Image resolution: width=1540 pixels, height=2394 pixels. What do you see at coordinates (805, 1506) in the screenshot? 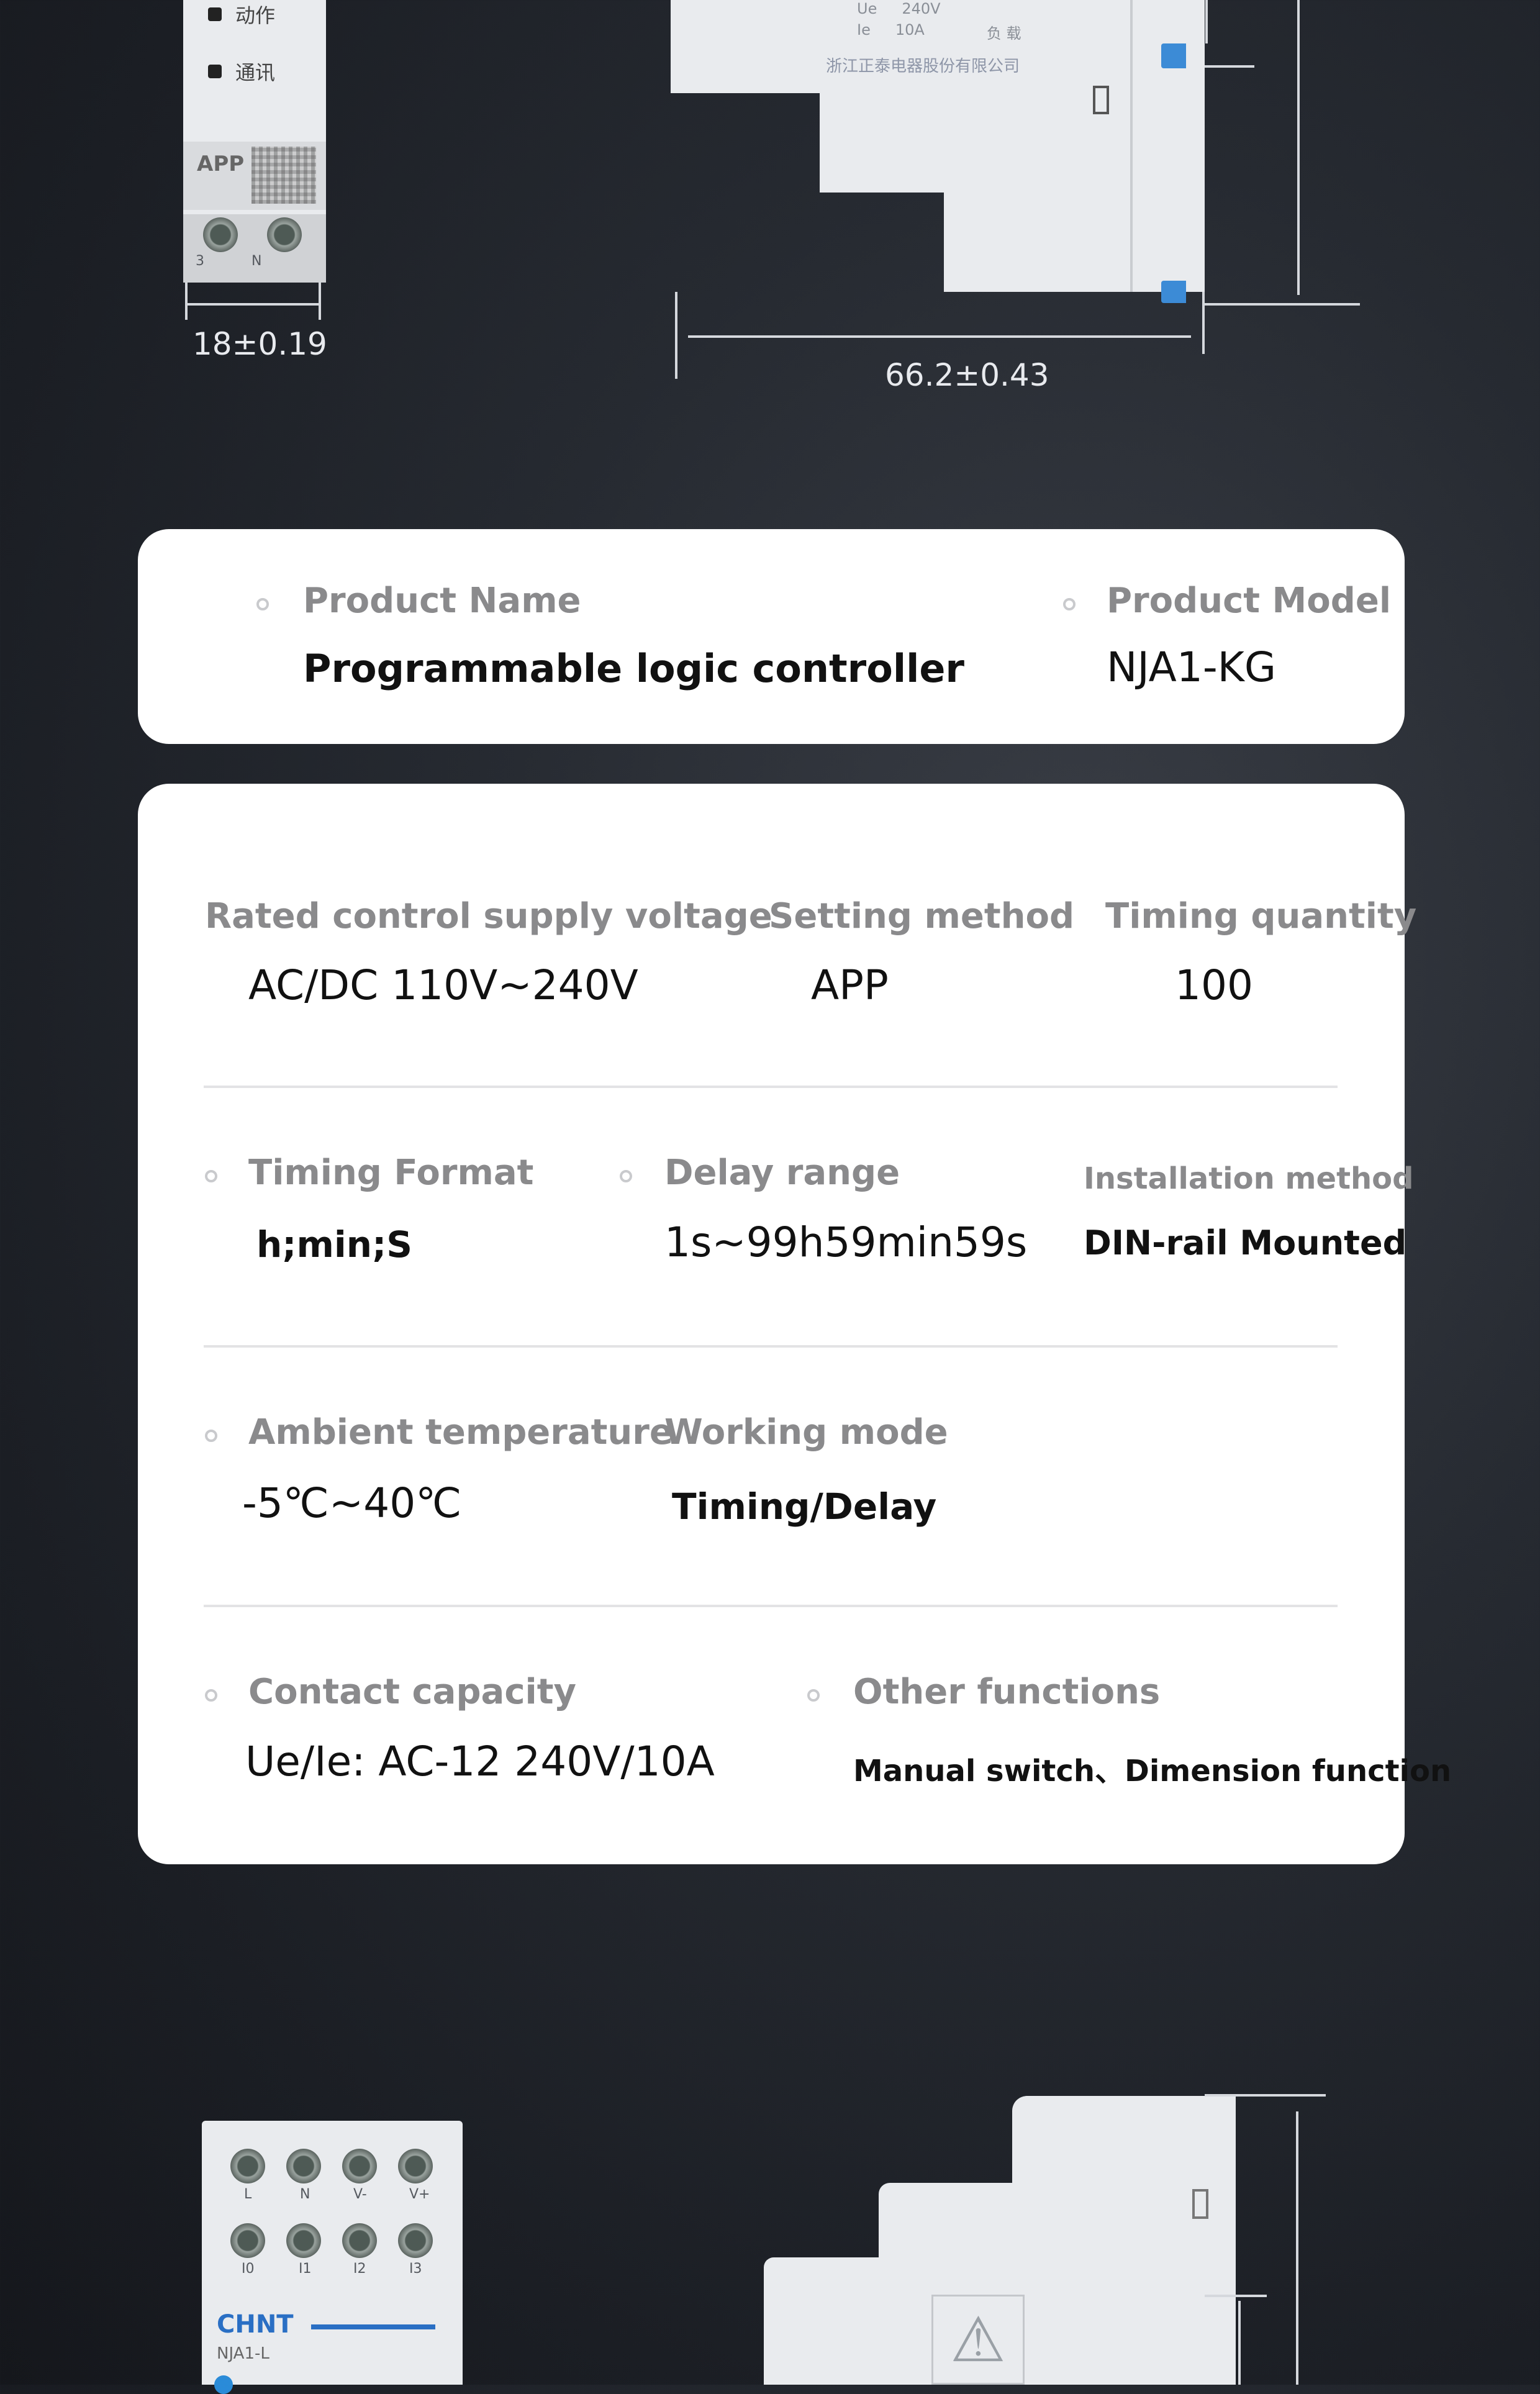
I see `working-mode-value: Timing/Delay` at bounding box center [805, 1506].